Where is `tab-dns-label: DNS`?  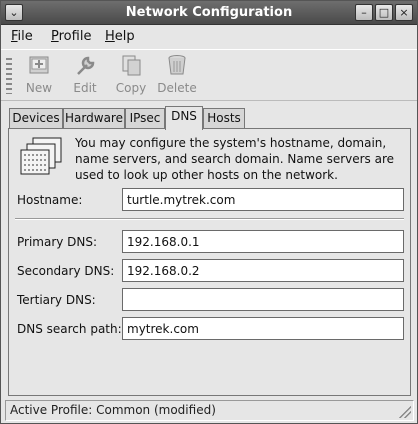
tab-dns-label: DNS is located at coordinates (184, 116).